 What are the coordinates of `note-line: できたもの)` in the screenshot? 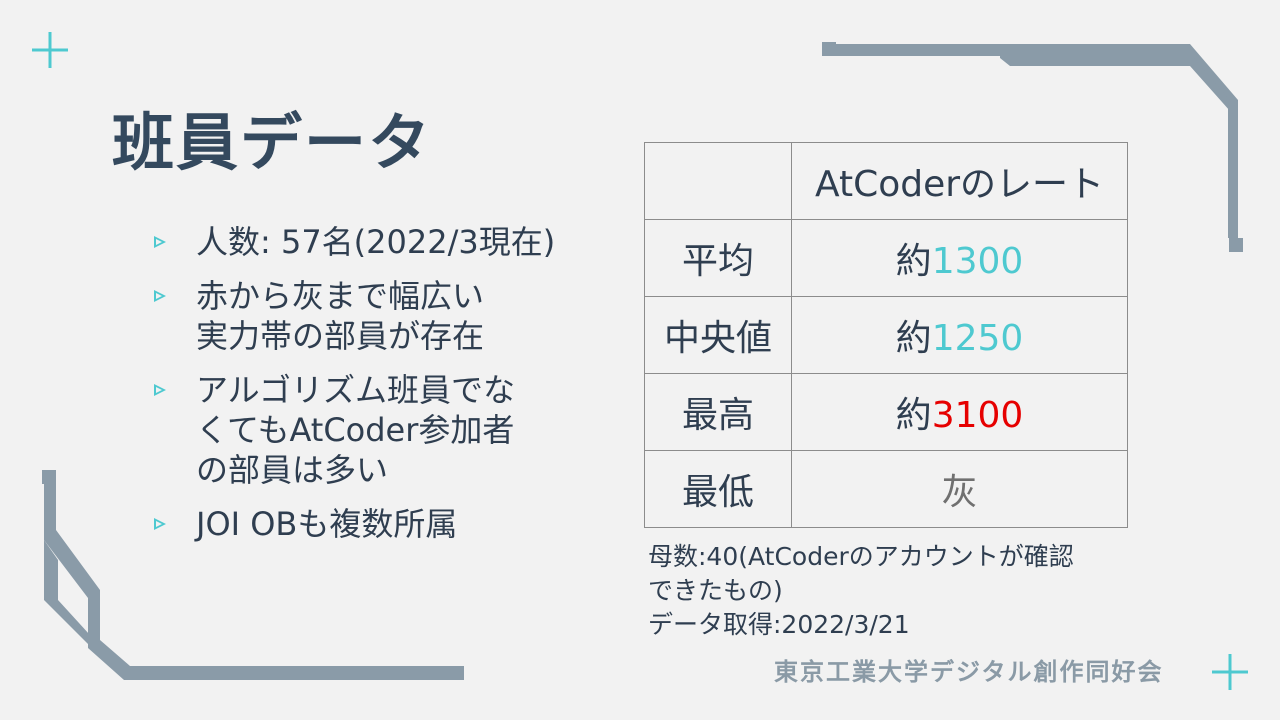 It's located at (715, 590).